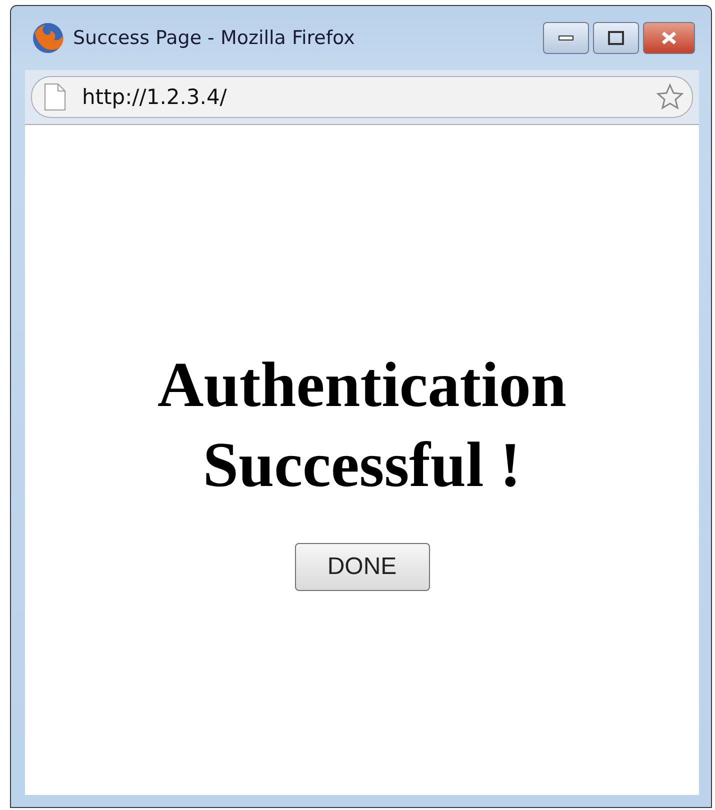 This screenshot has width=715, height=810. I want to click on window-title: Success Page - Mozilla Firefox, so click(214, 38).